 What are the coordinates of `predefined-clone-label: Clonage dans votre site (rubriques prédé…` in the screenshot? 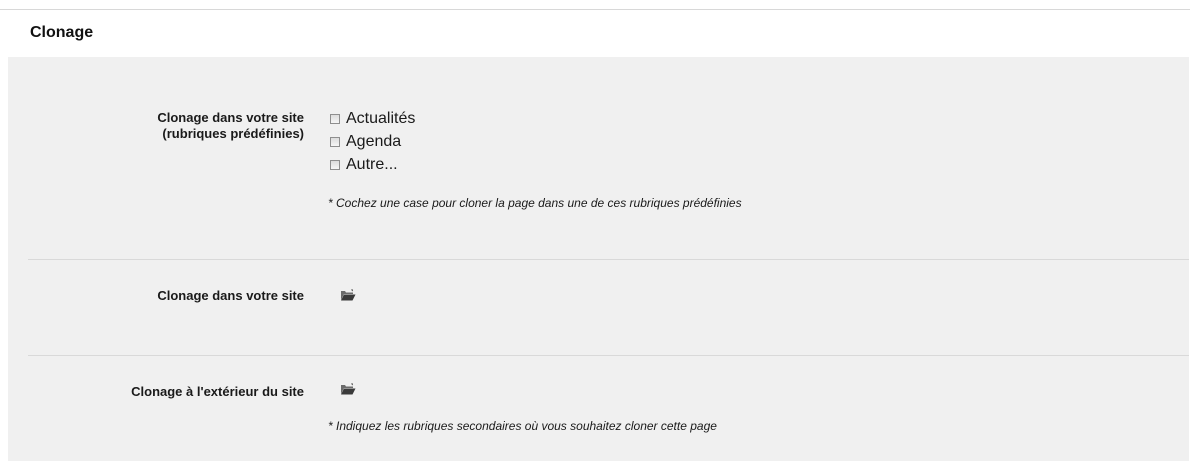 It's located at (156, 126).